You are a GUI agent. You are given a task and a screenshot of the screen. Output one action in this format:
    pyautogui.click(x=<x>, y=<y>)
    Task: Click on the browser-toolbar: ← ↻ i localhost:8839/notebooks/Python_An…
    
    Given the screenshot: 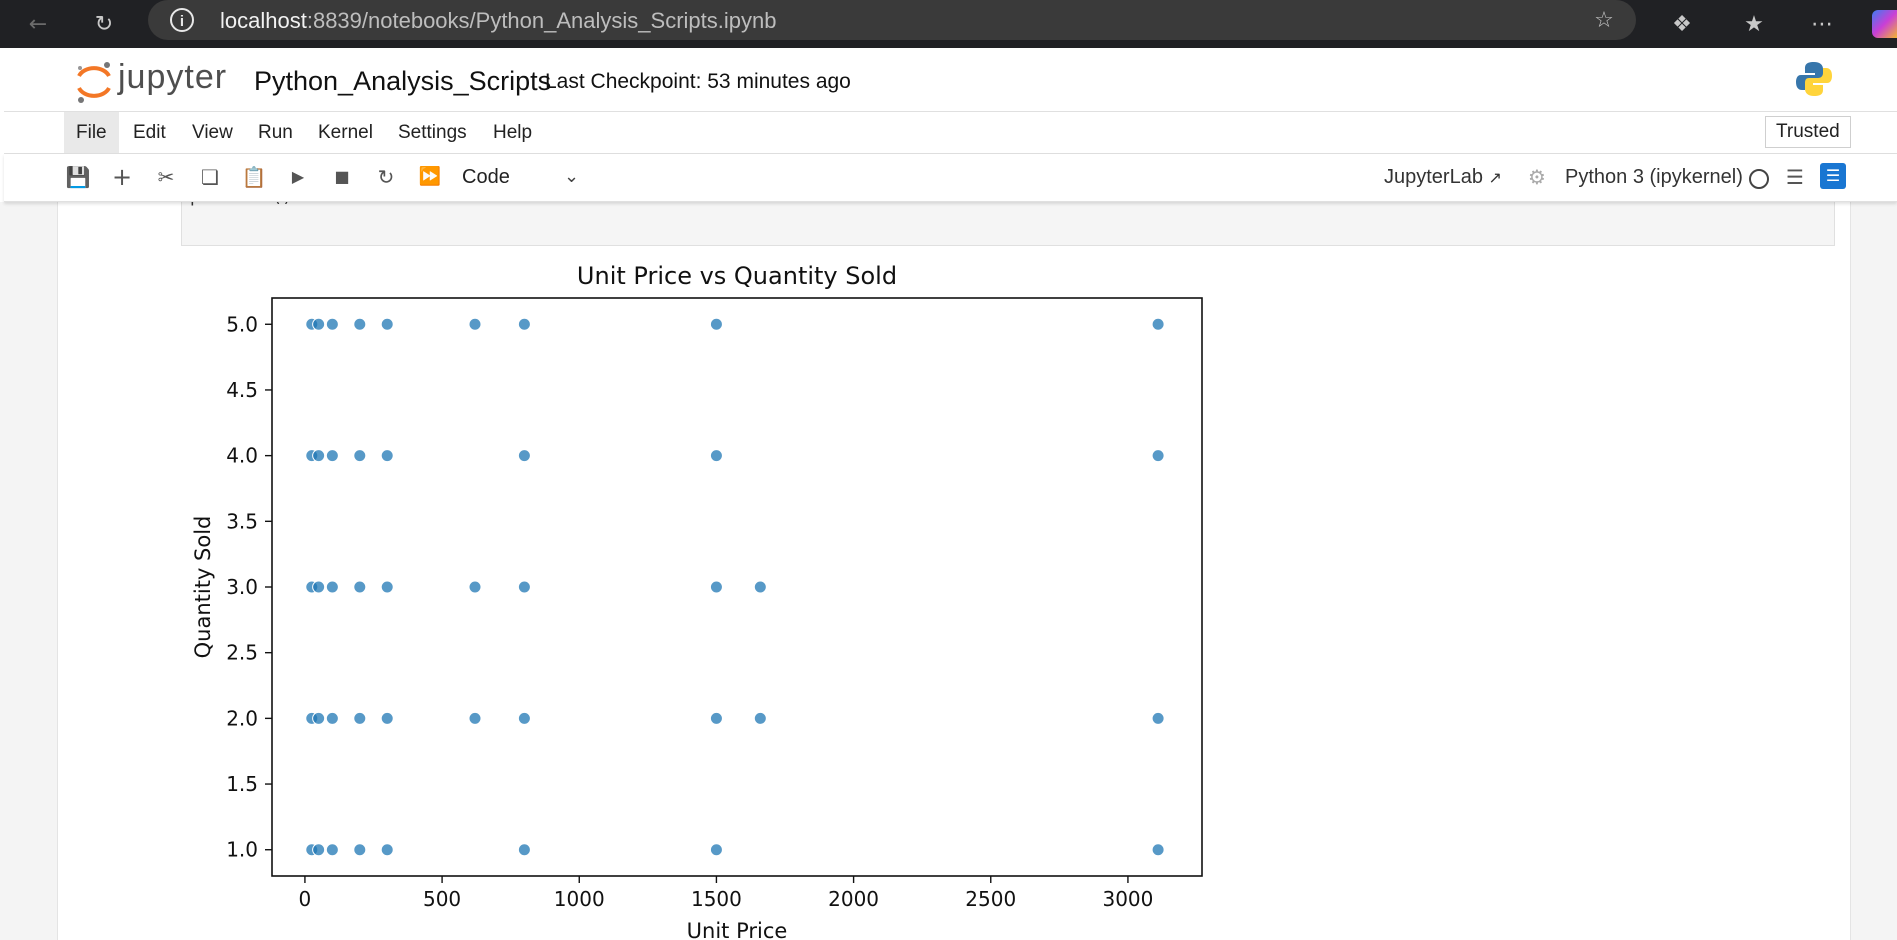 What is the action you would take?
    pyautogui.click(x=948, y=24)
    